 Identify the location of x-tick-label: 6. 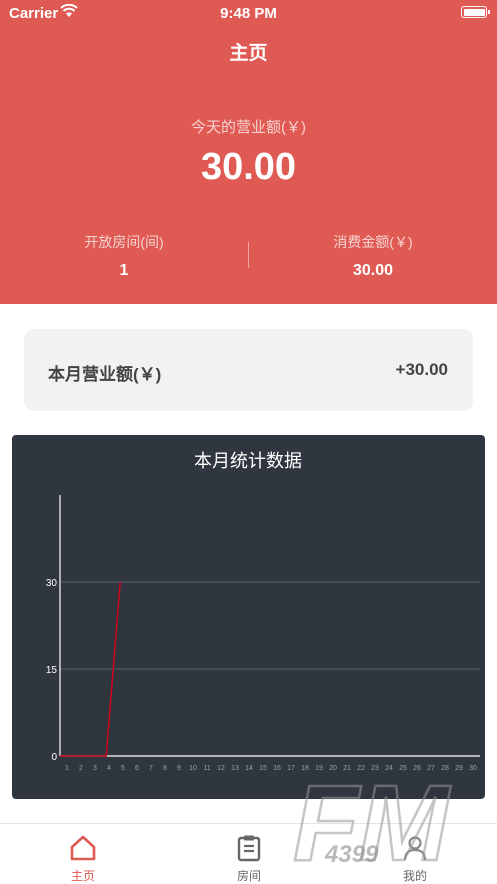
(137, 768).